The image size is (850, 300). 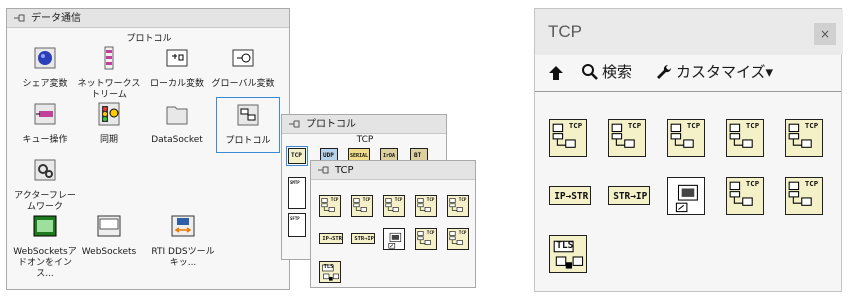 I want to click on protocol-titlebar: プロトコル, so click(x=364, y=124).